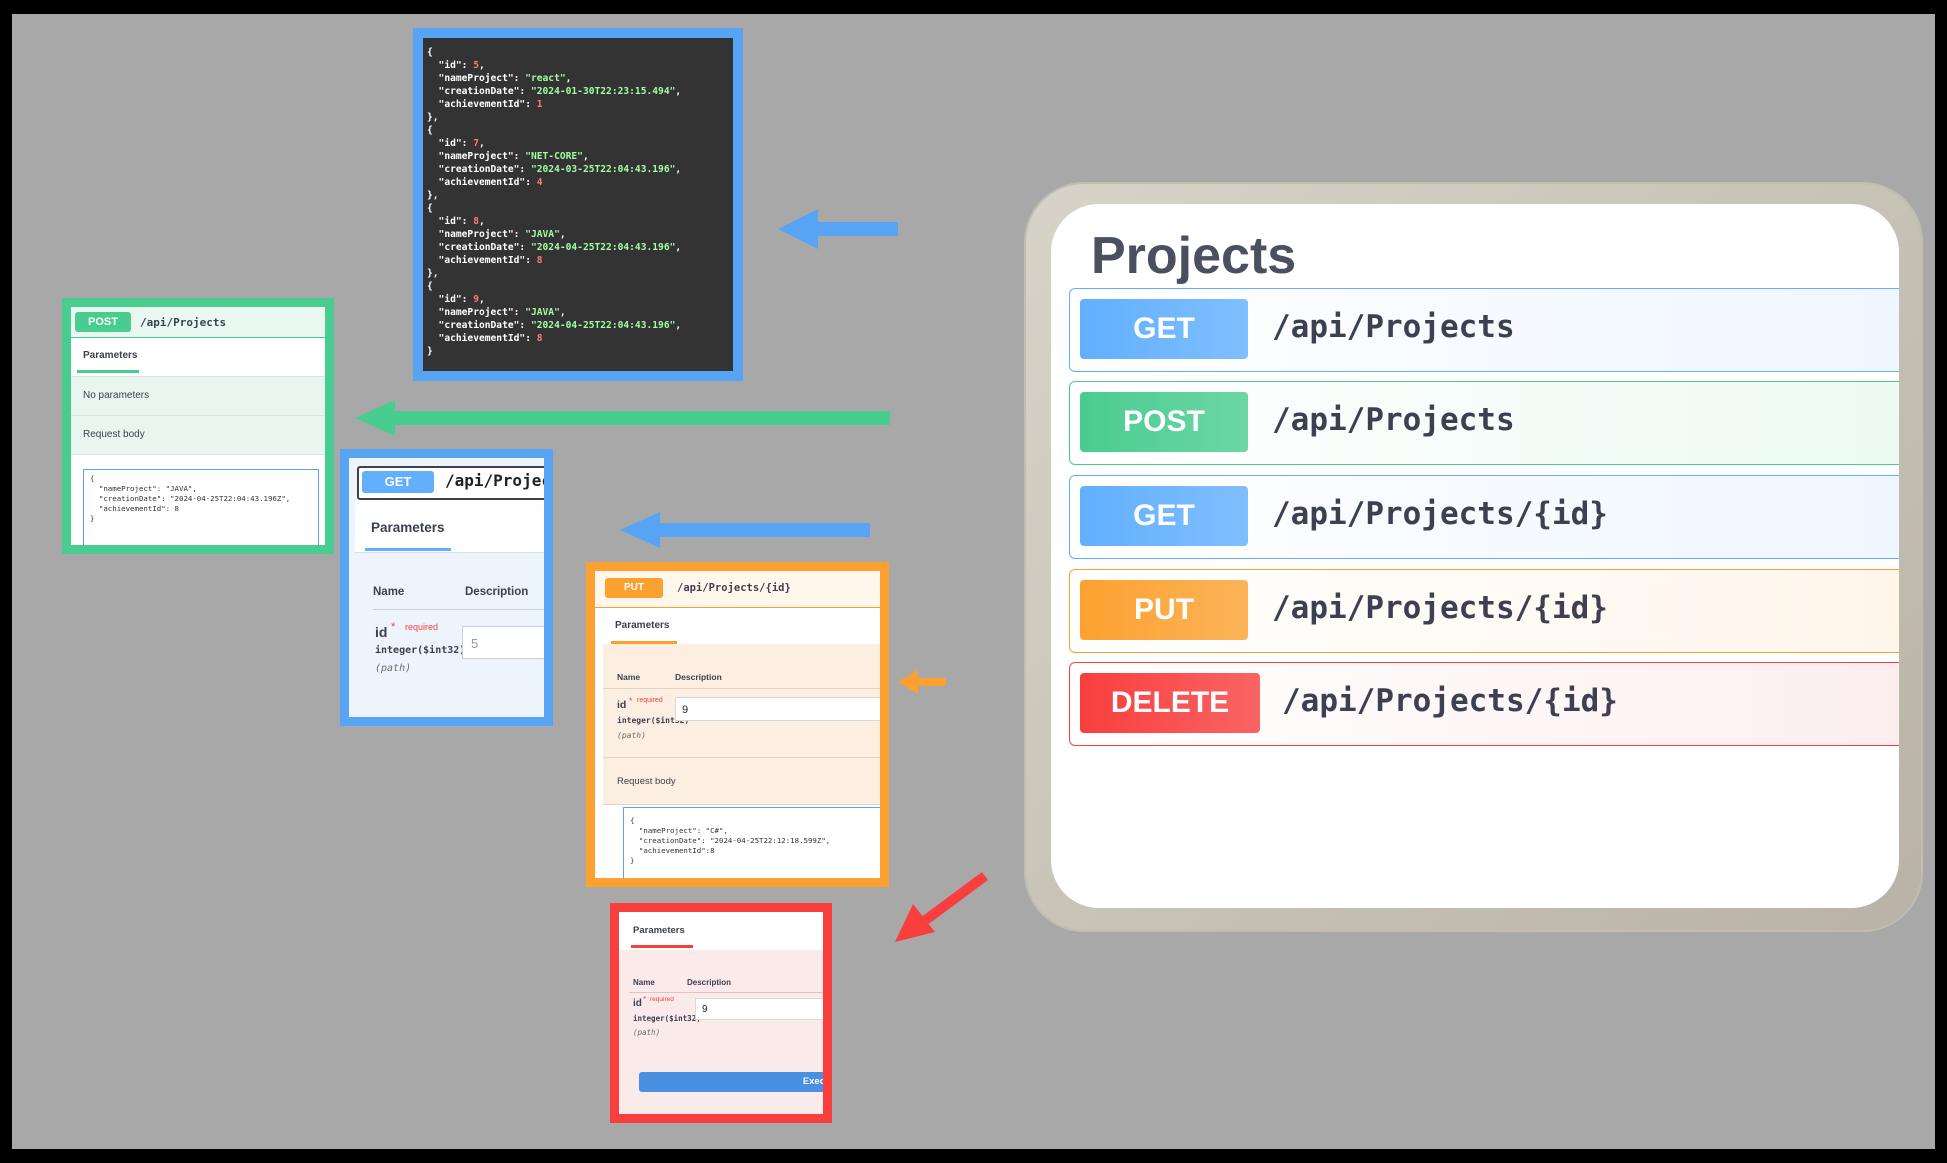  Describe the element at coordinates (734, 588) in the screenshot. I see `put-path: /api/Projects/{id}` at that location.